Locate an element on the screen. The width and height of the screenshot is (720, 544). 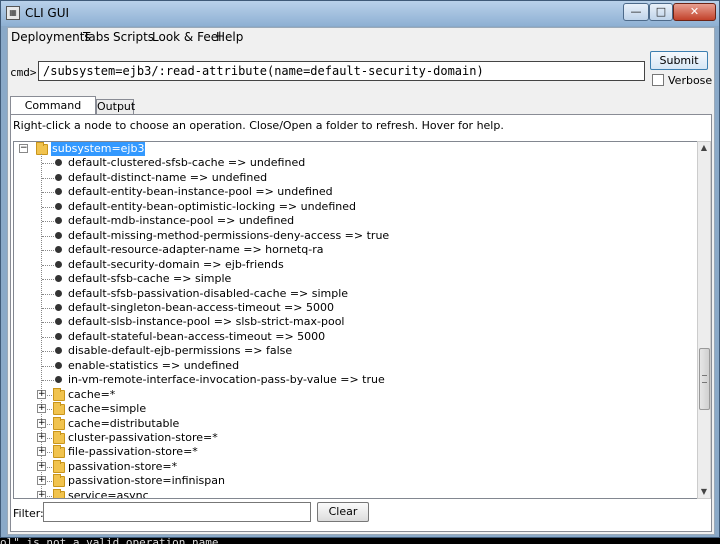
menu-help: Help is located at coordinates (229, 37).